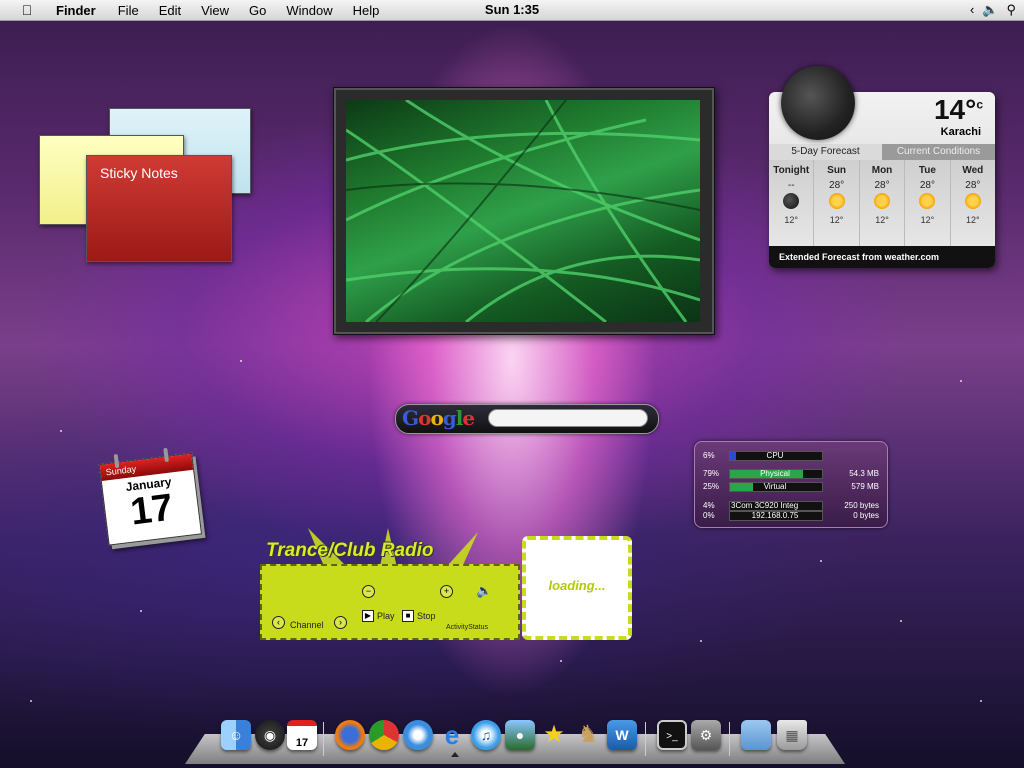  What do you see at coordinates (866, 515) in the screenshot?
I see `net-out-value: 0 bytes` at bounding box center [866, 515].